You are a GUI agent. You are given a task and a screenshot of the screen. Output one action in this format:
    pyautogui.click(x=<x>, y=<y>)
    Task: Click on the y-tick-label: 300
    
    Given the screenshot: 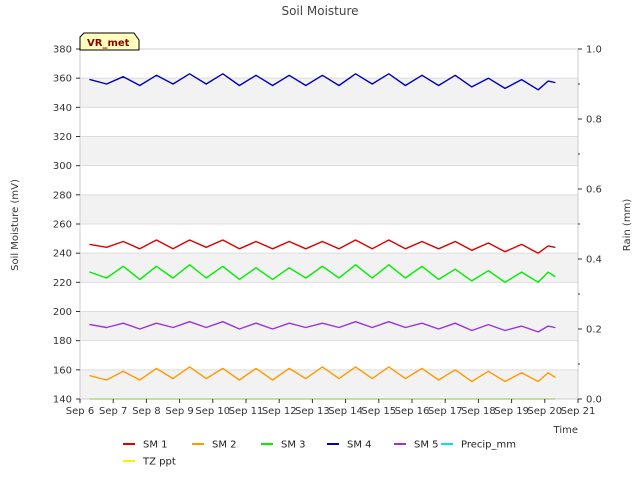 What is the action you would take?
    pyautogui.click(x=62, y=166)
    